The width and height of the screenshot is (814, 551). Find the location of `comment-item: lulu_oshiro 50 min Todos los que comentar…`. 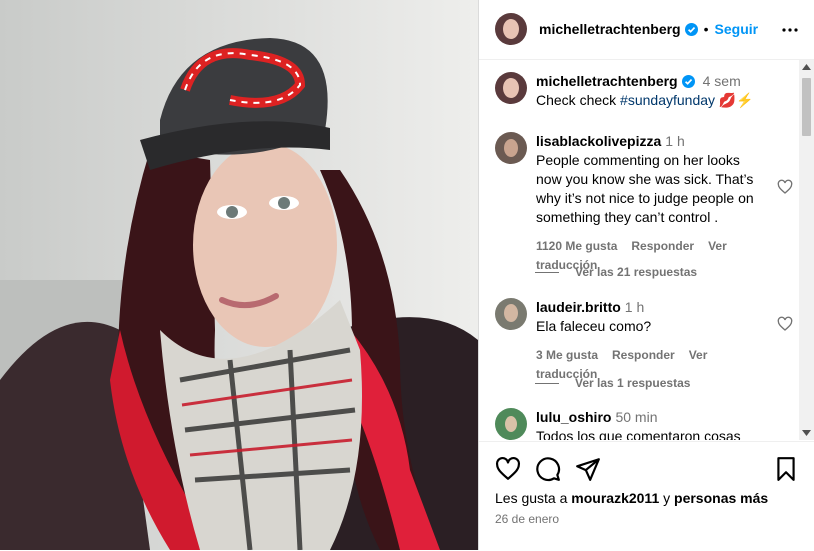

comment-item: lulu_oshiro 50 min Todos los que comentar… is located at coordinates (640, 424).